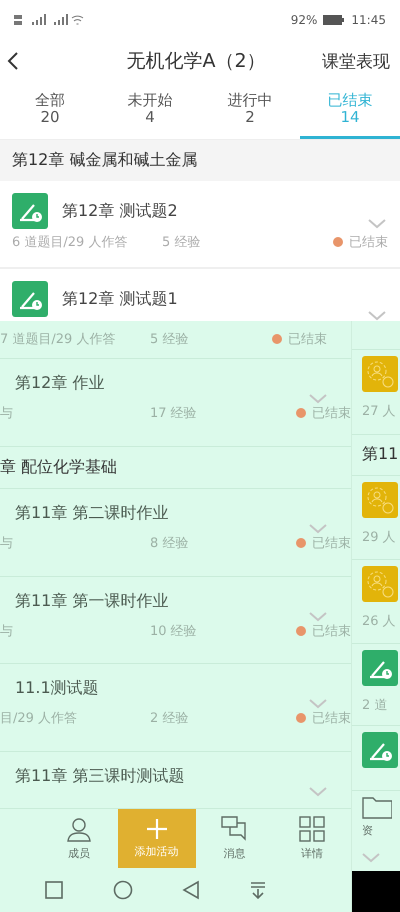 Image resolution: width=400 pixels, height=912 pixels. Describe the element at coordinates (196, 61) in the screenshot. I see `course-title: 无机化学A（2）` at that location.